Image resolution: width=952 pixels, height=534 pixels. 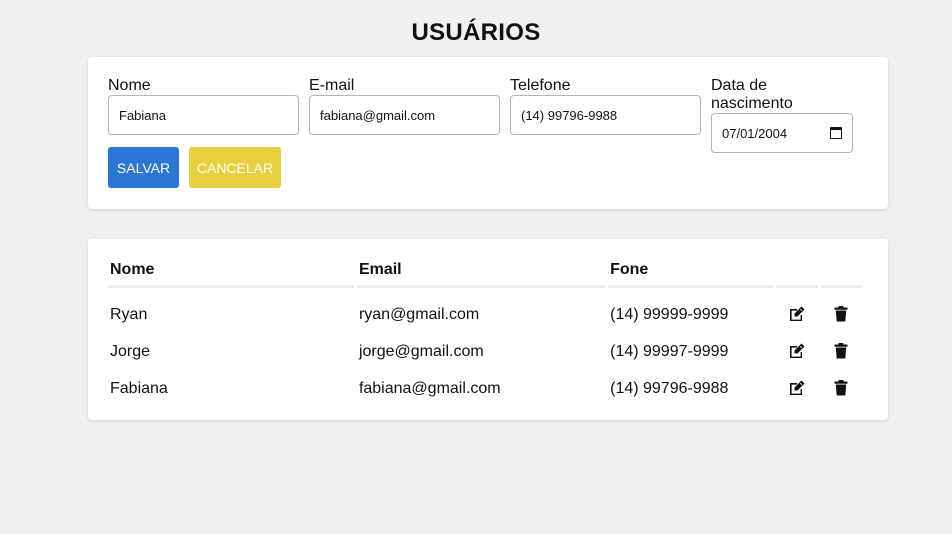 I want to click on telefone-field-group: Telefone (14) 99796-9988, so click(x=605, y=106).